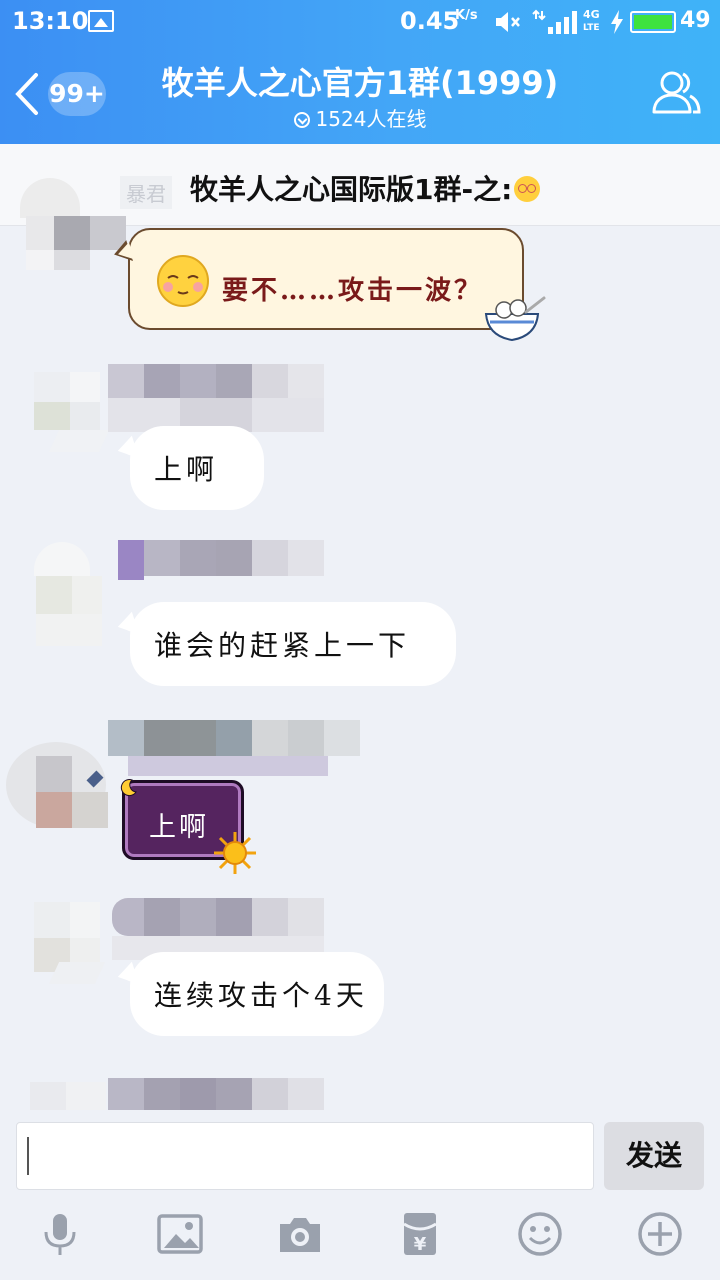 The image size is (720, 1280). What do you see at coordinates (27, 94) in the screenshot?
I see `back-icon` at bounding box center [27, 94].